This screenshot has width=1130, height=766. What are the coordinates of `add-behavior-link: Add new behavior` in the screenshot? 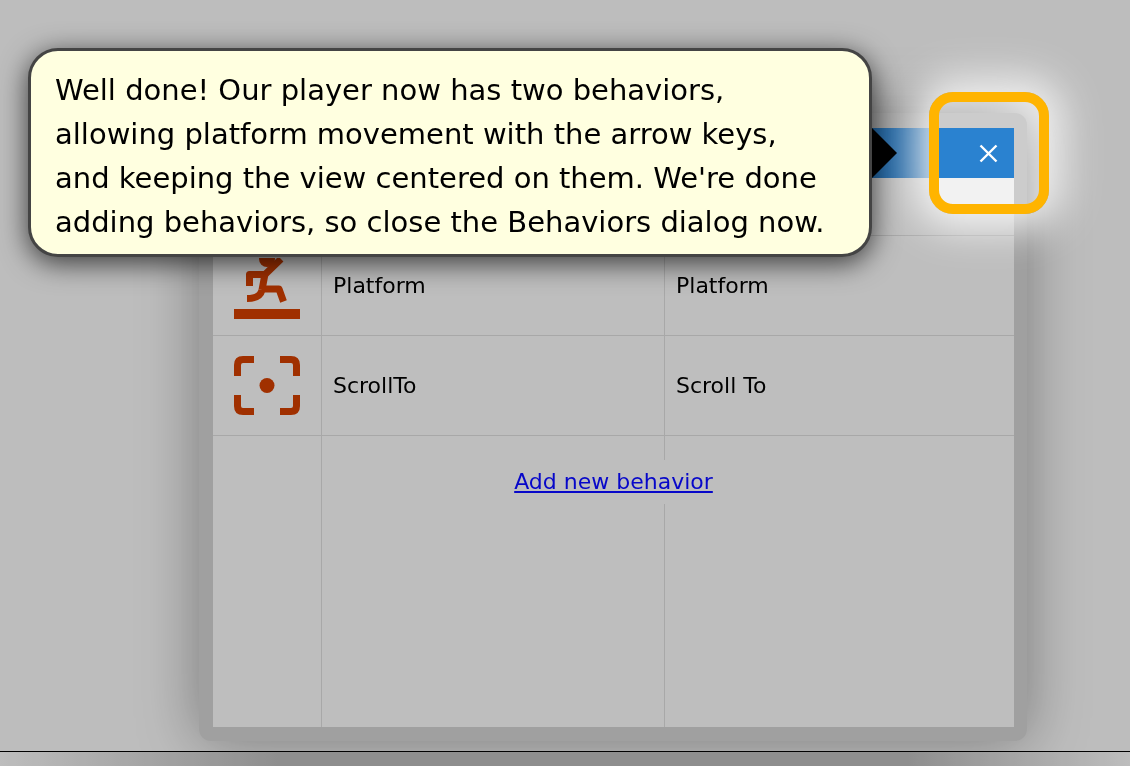 It's located at (613, 482).